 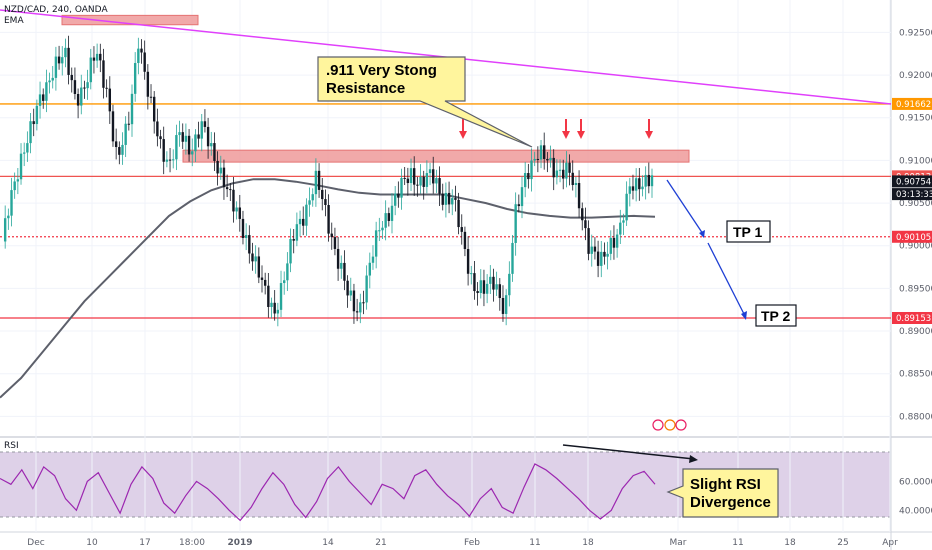 I want to click on event-icons, so click(x=669, y=425).